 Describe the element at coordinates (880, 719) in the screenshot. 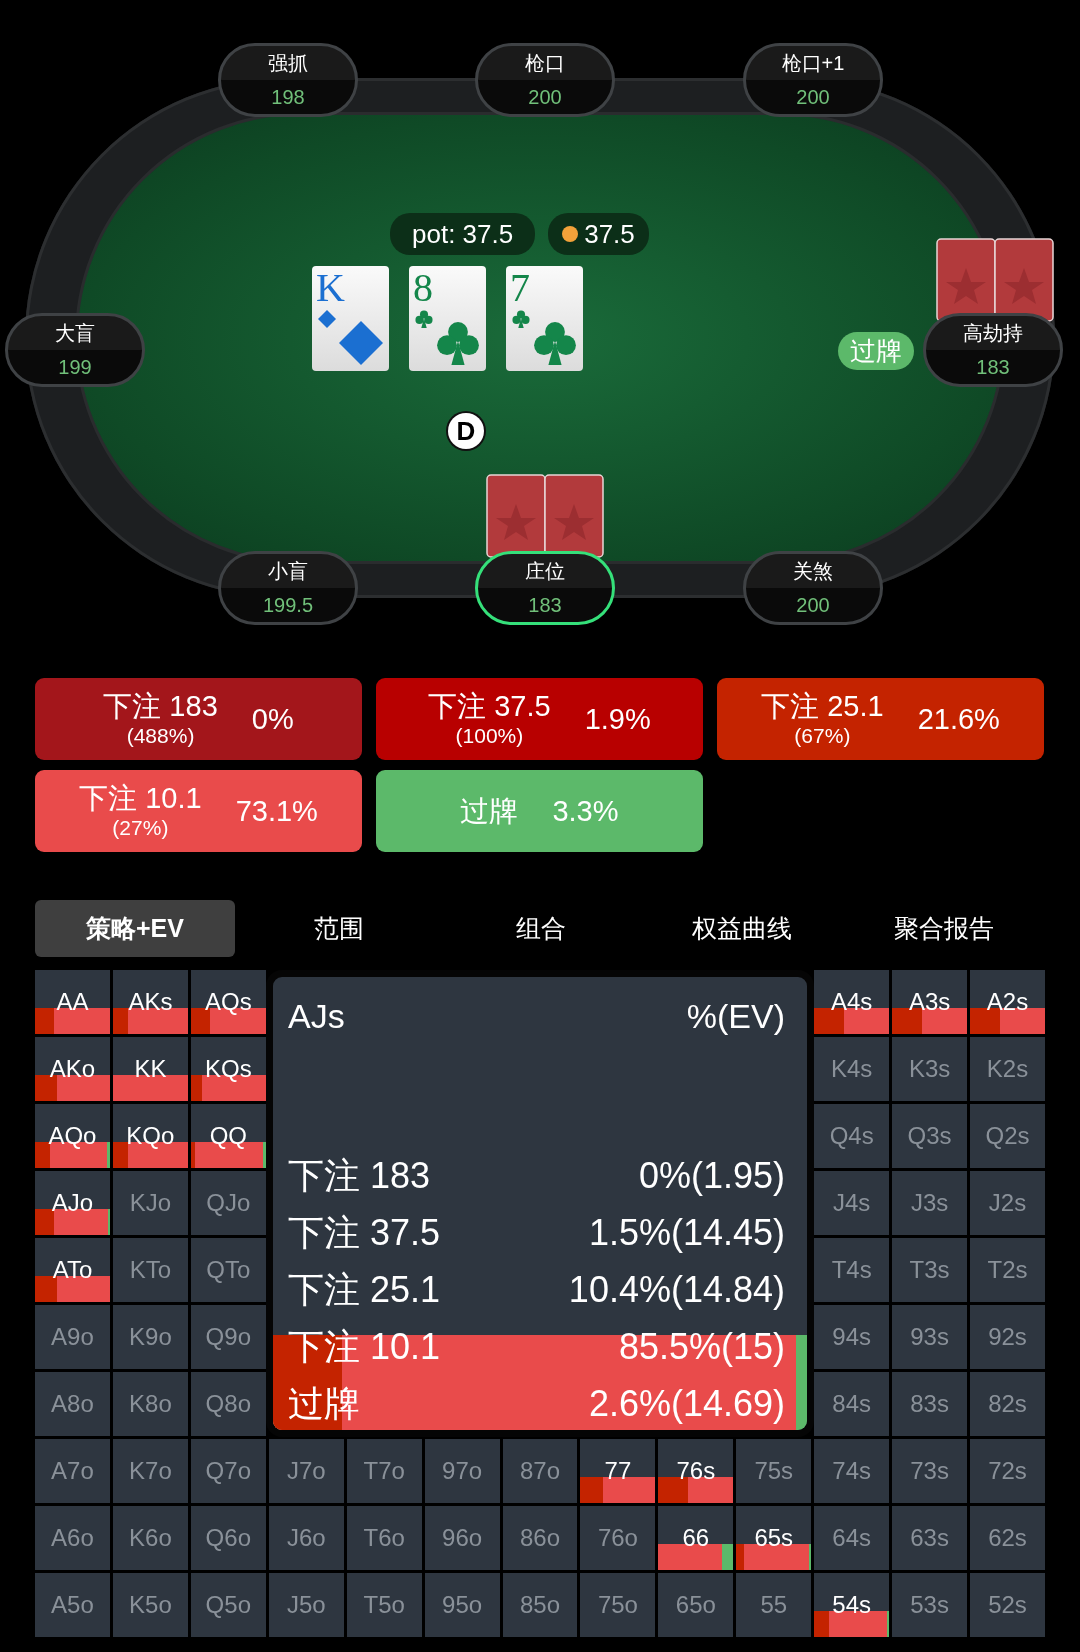

I see `action-button: 下注 25.1 (67%) 21.6%` at that location.